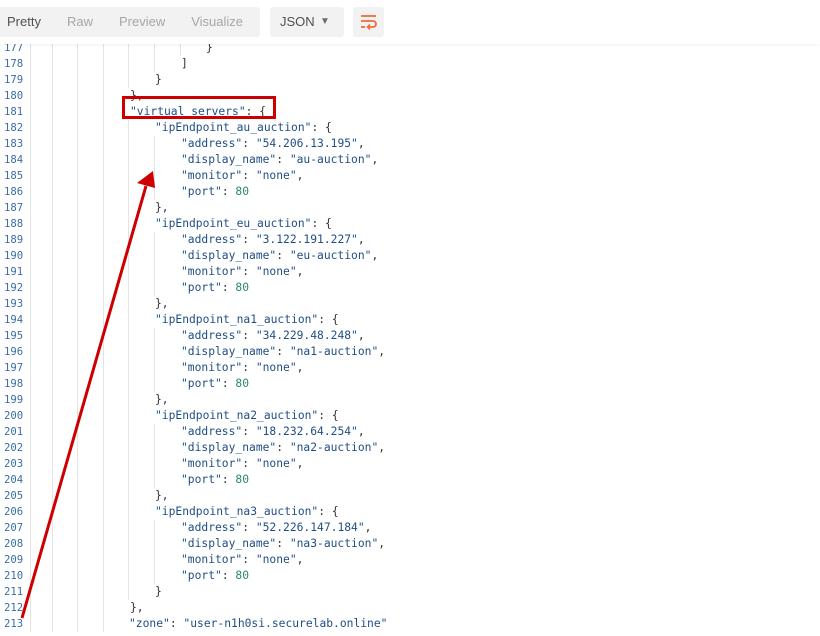 The image size is (820, 636). Describe the element at coordinates (162, 303) in the screenshot. I see `json-punct: },` at that location.